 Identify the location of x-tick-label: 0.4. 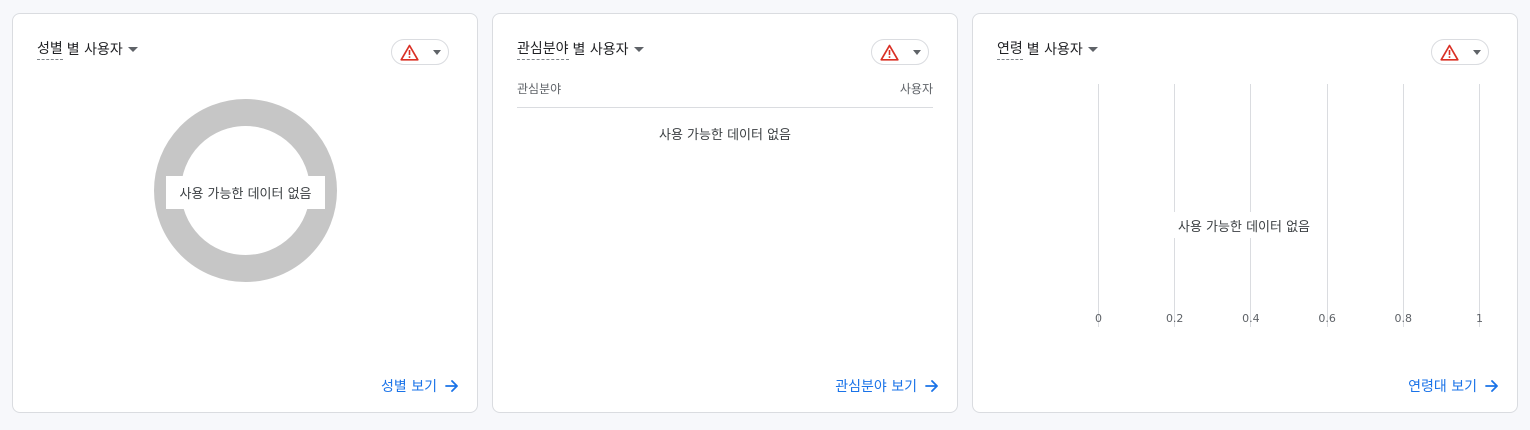
(1251, 318).